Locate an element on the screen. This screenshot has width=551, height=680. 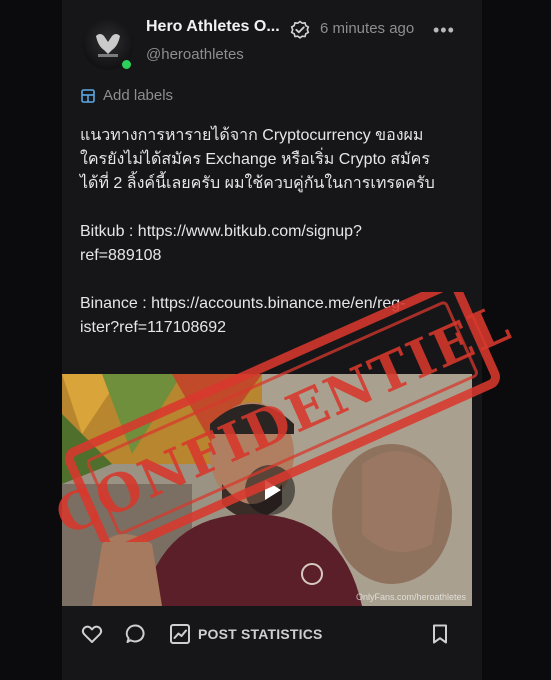
heart-icon is located at coordinates (92, 636).